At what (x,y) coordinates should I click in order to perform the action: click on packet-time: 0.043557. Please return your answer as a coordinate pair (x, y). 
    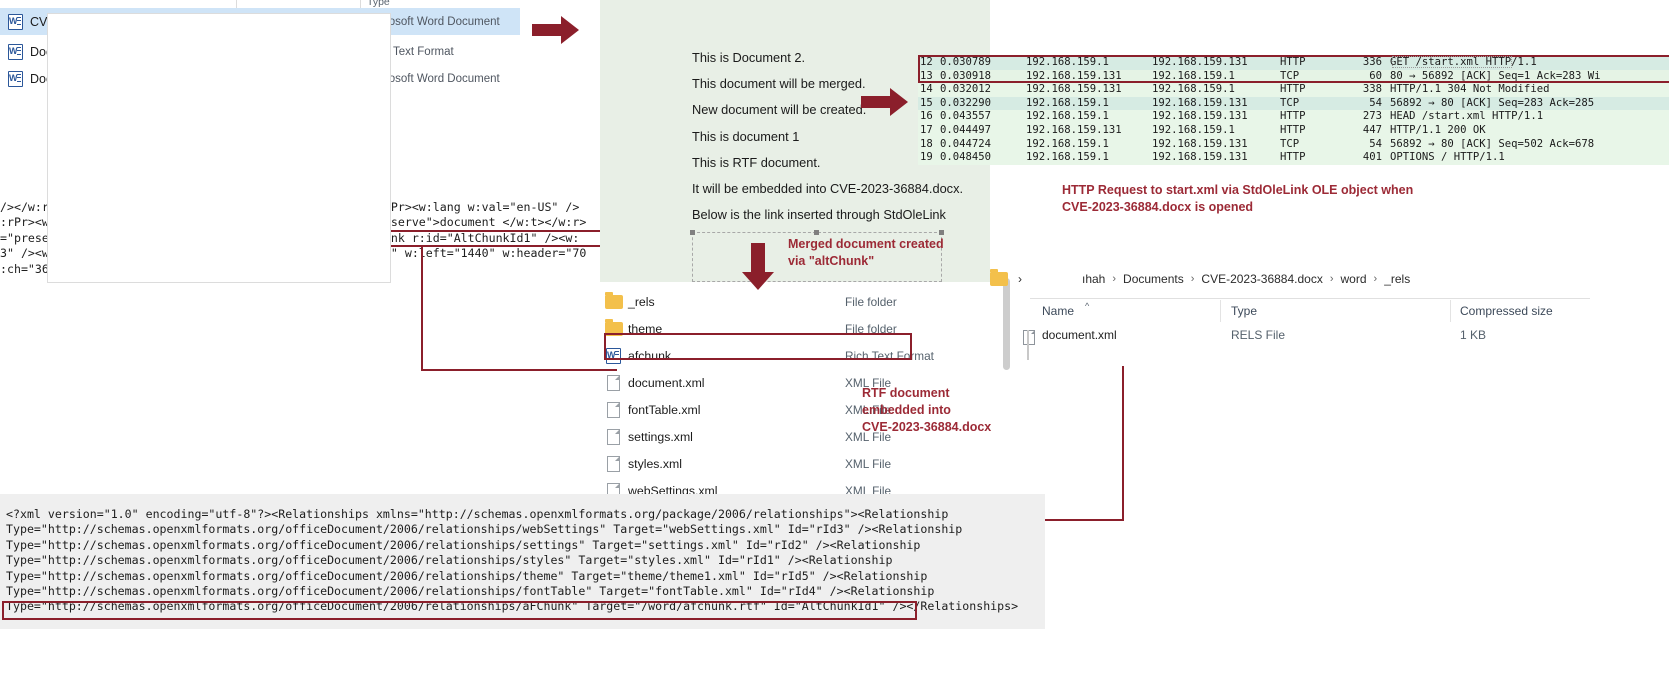
    Looking at the image, I should click on (966, 116).